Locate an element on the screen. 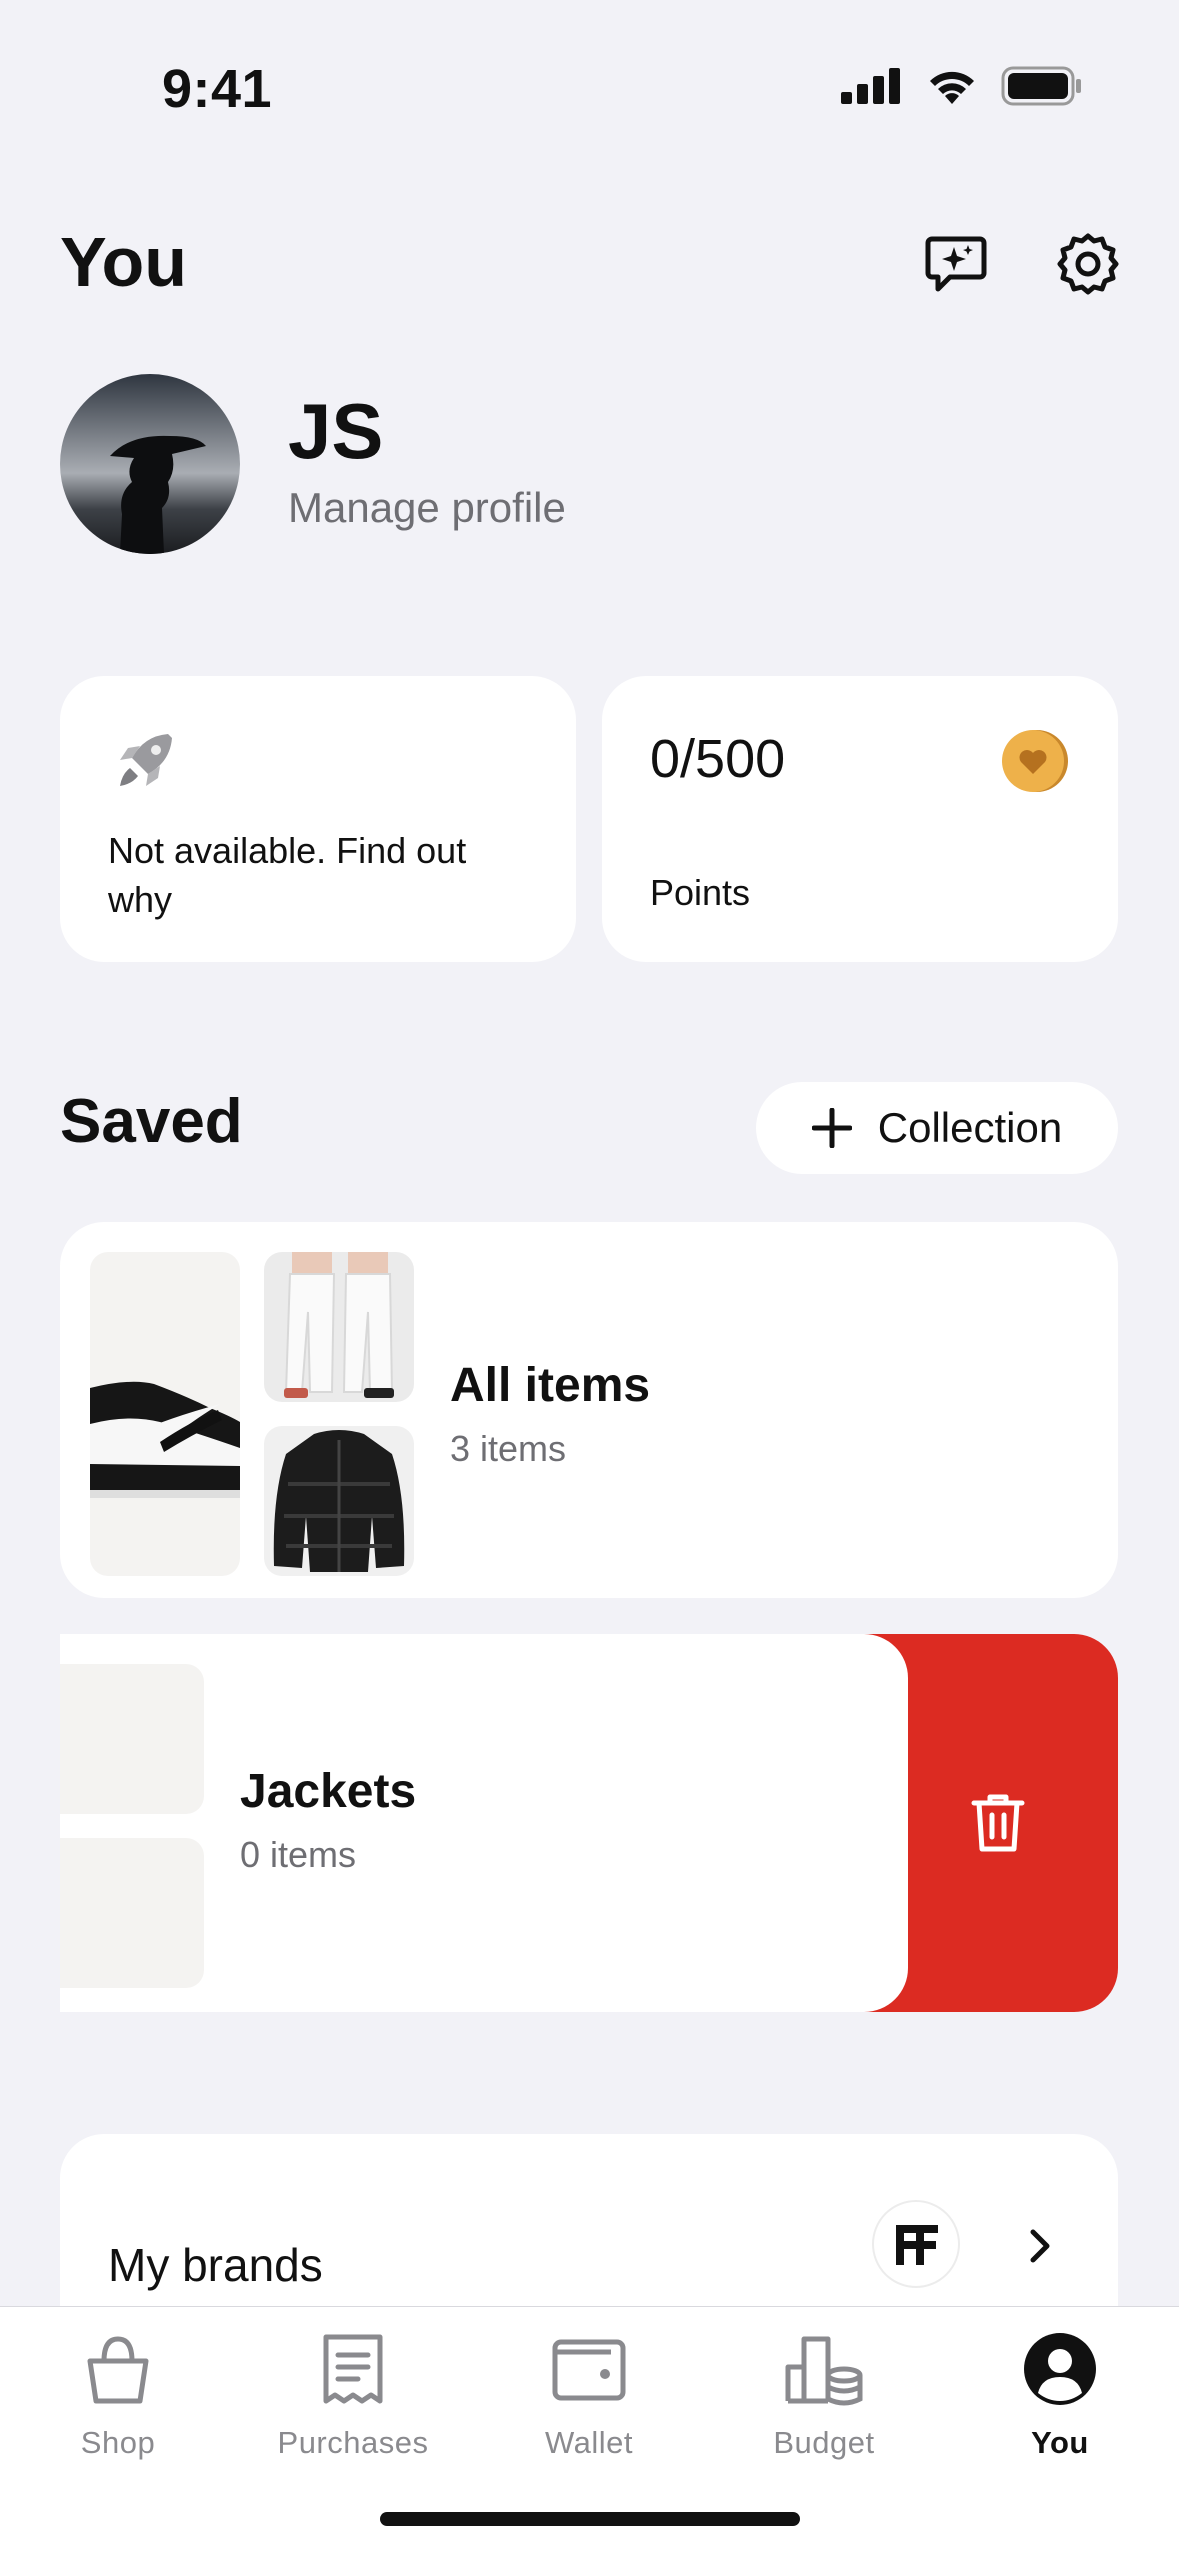 This screenshot has height=2556, width=1179. plus-icon is located at coordinates (831, 1128).